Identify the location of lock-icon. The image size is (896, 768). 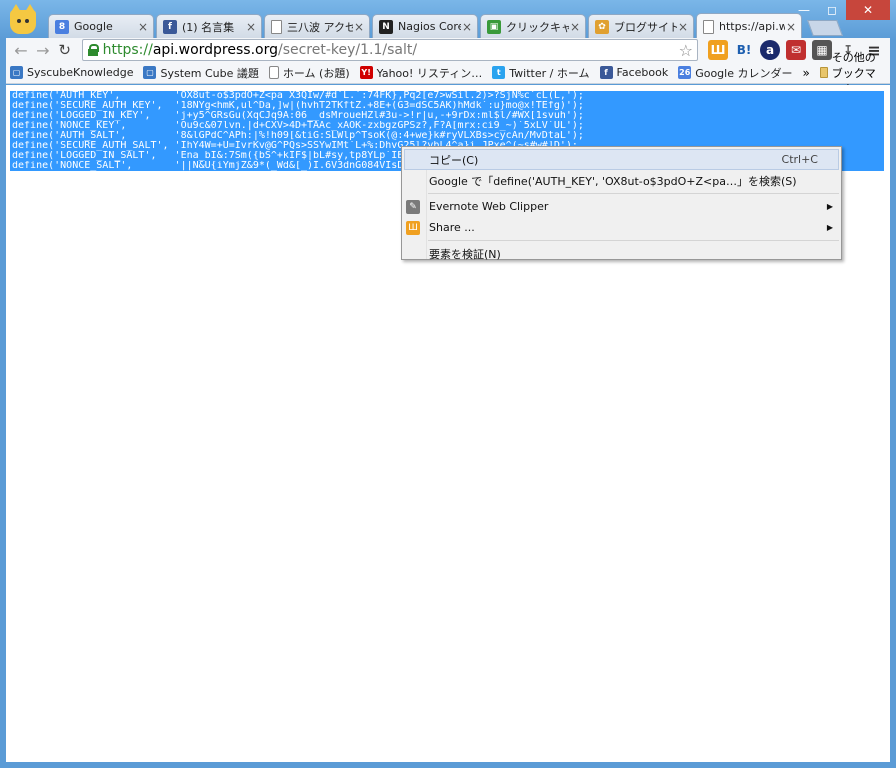
(93, 50).